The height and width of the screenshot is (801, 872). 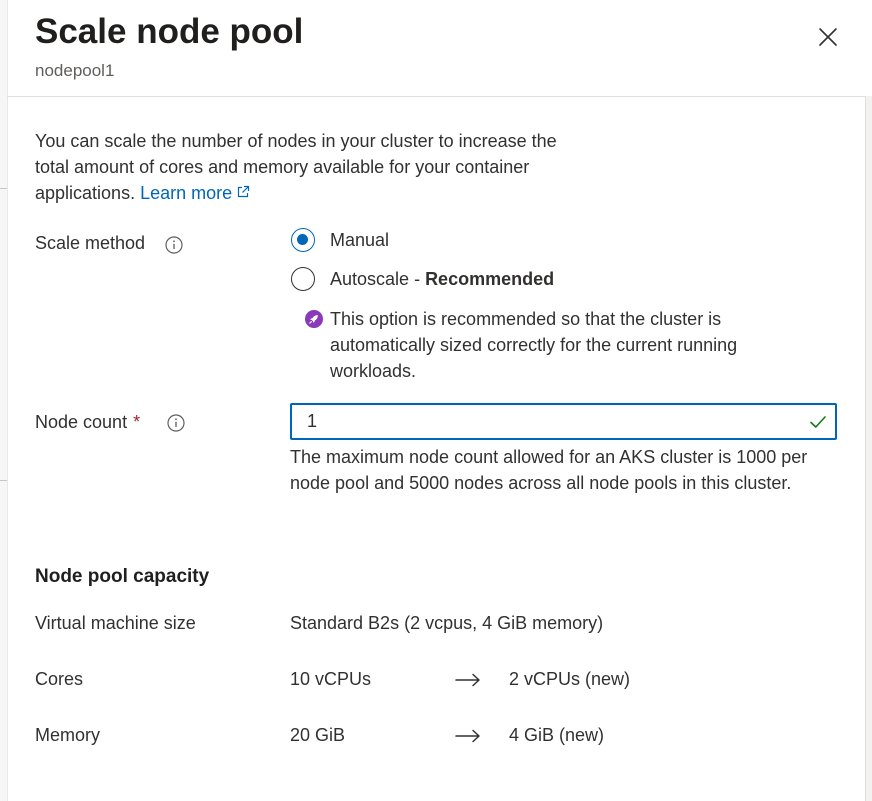 I want to click on scrollbar, so click(x=868, y=448).